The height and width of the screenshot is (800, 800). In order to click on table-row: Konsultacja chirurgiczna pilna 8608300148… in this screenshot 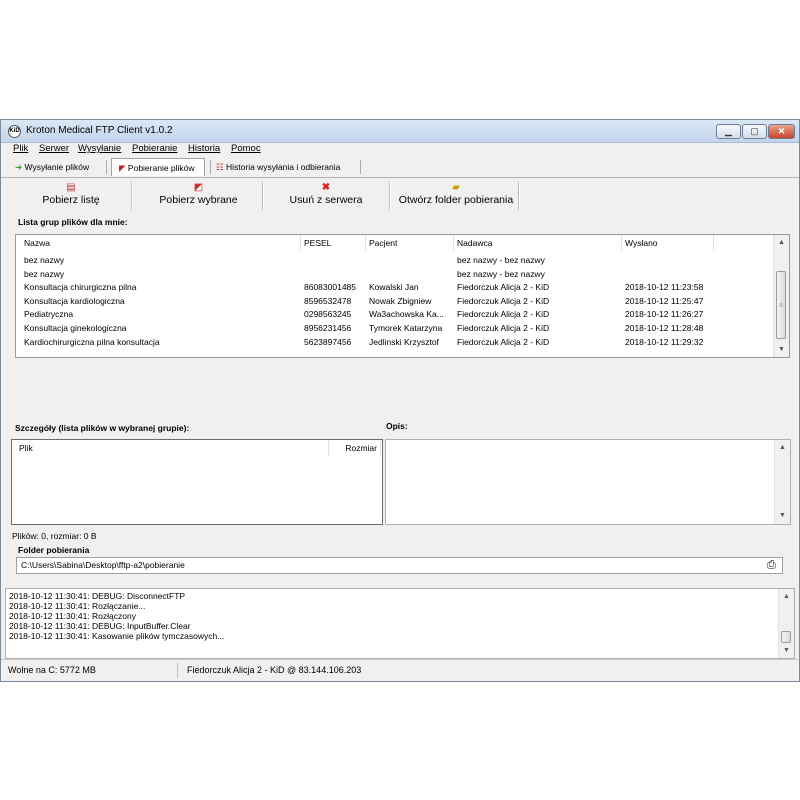, I will do `click(396, 287)`.